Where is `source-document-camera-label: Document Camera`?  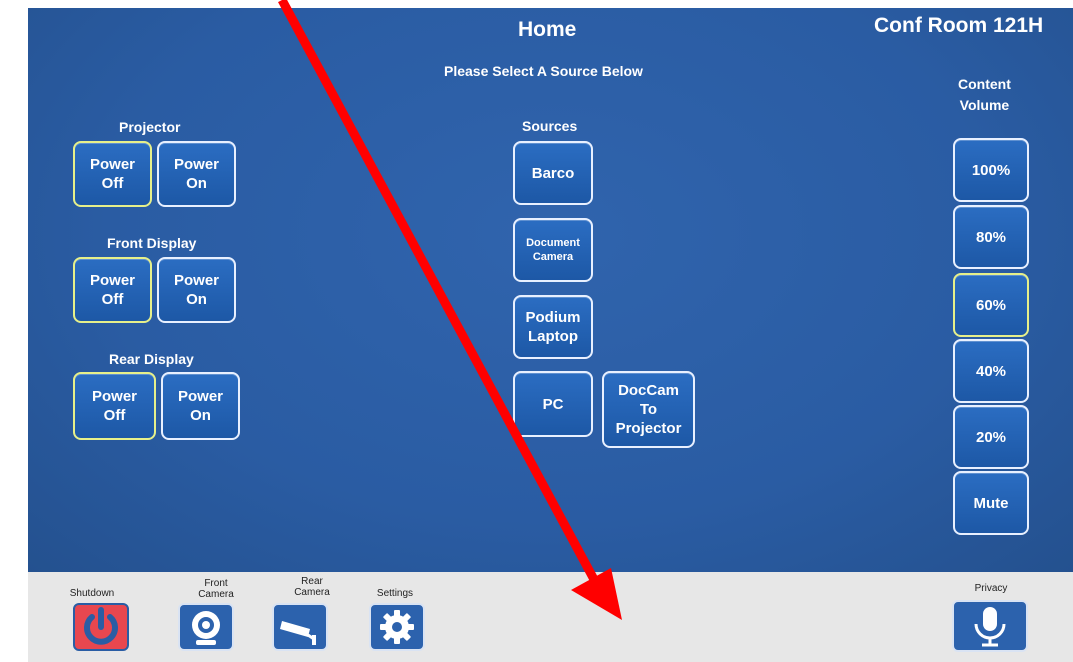
source-document-camera-label: Document Camera is located at coordinates (553, 250).